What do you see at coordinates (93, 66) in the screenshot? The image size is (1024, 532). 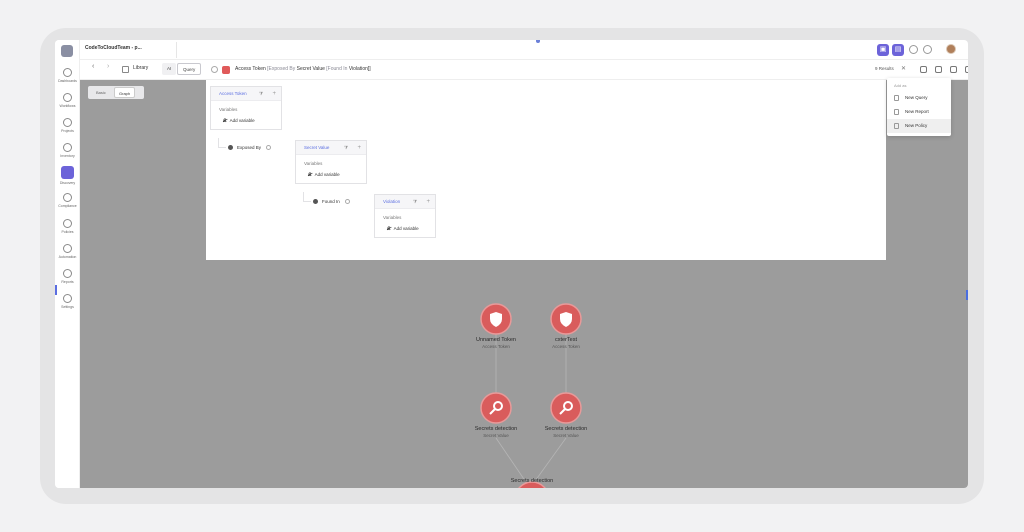 I see `back-button: ‹` at bounding box center [93, 66].